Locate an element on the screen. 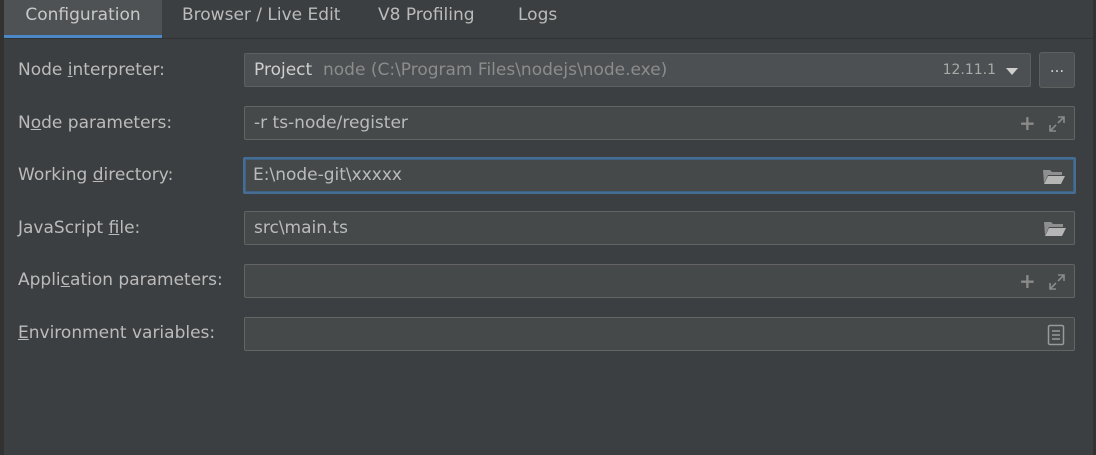 This screenshot has height=455, width=1096. interpreter-version: 12.11.1 is located at coordinates (969, 70).